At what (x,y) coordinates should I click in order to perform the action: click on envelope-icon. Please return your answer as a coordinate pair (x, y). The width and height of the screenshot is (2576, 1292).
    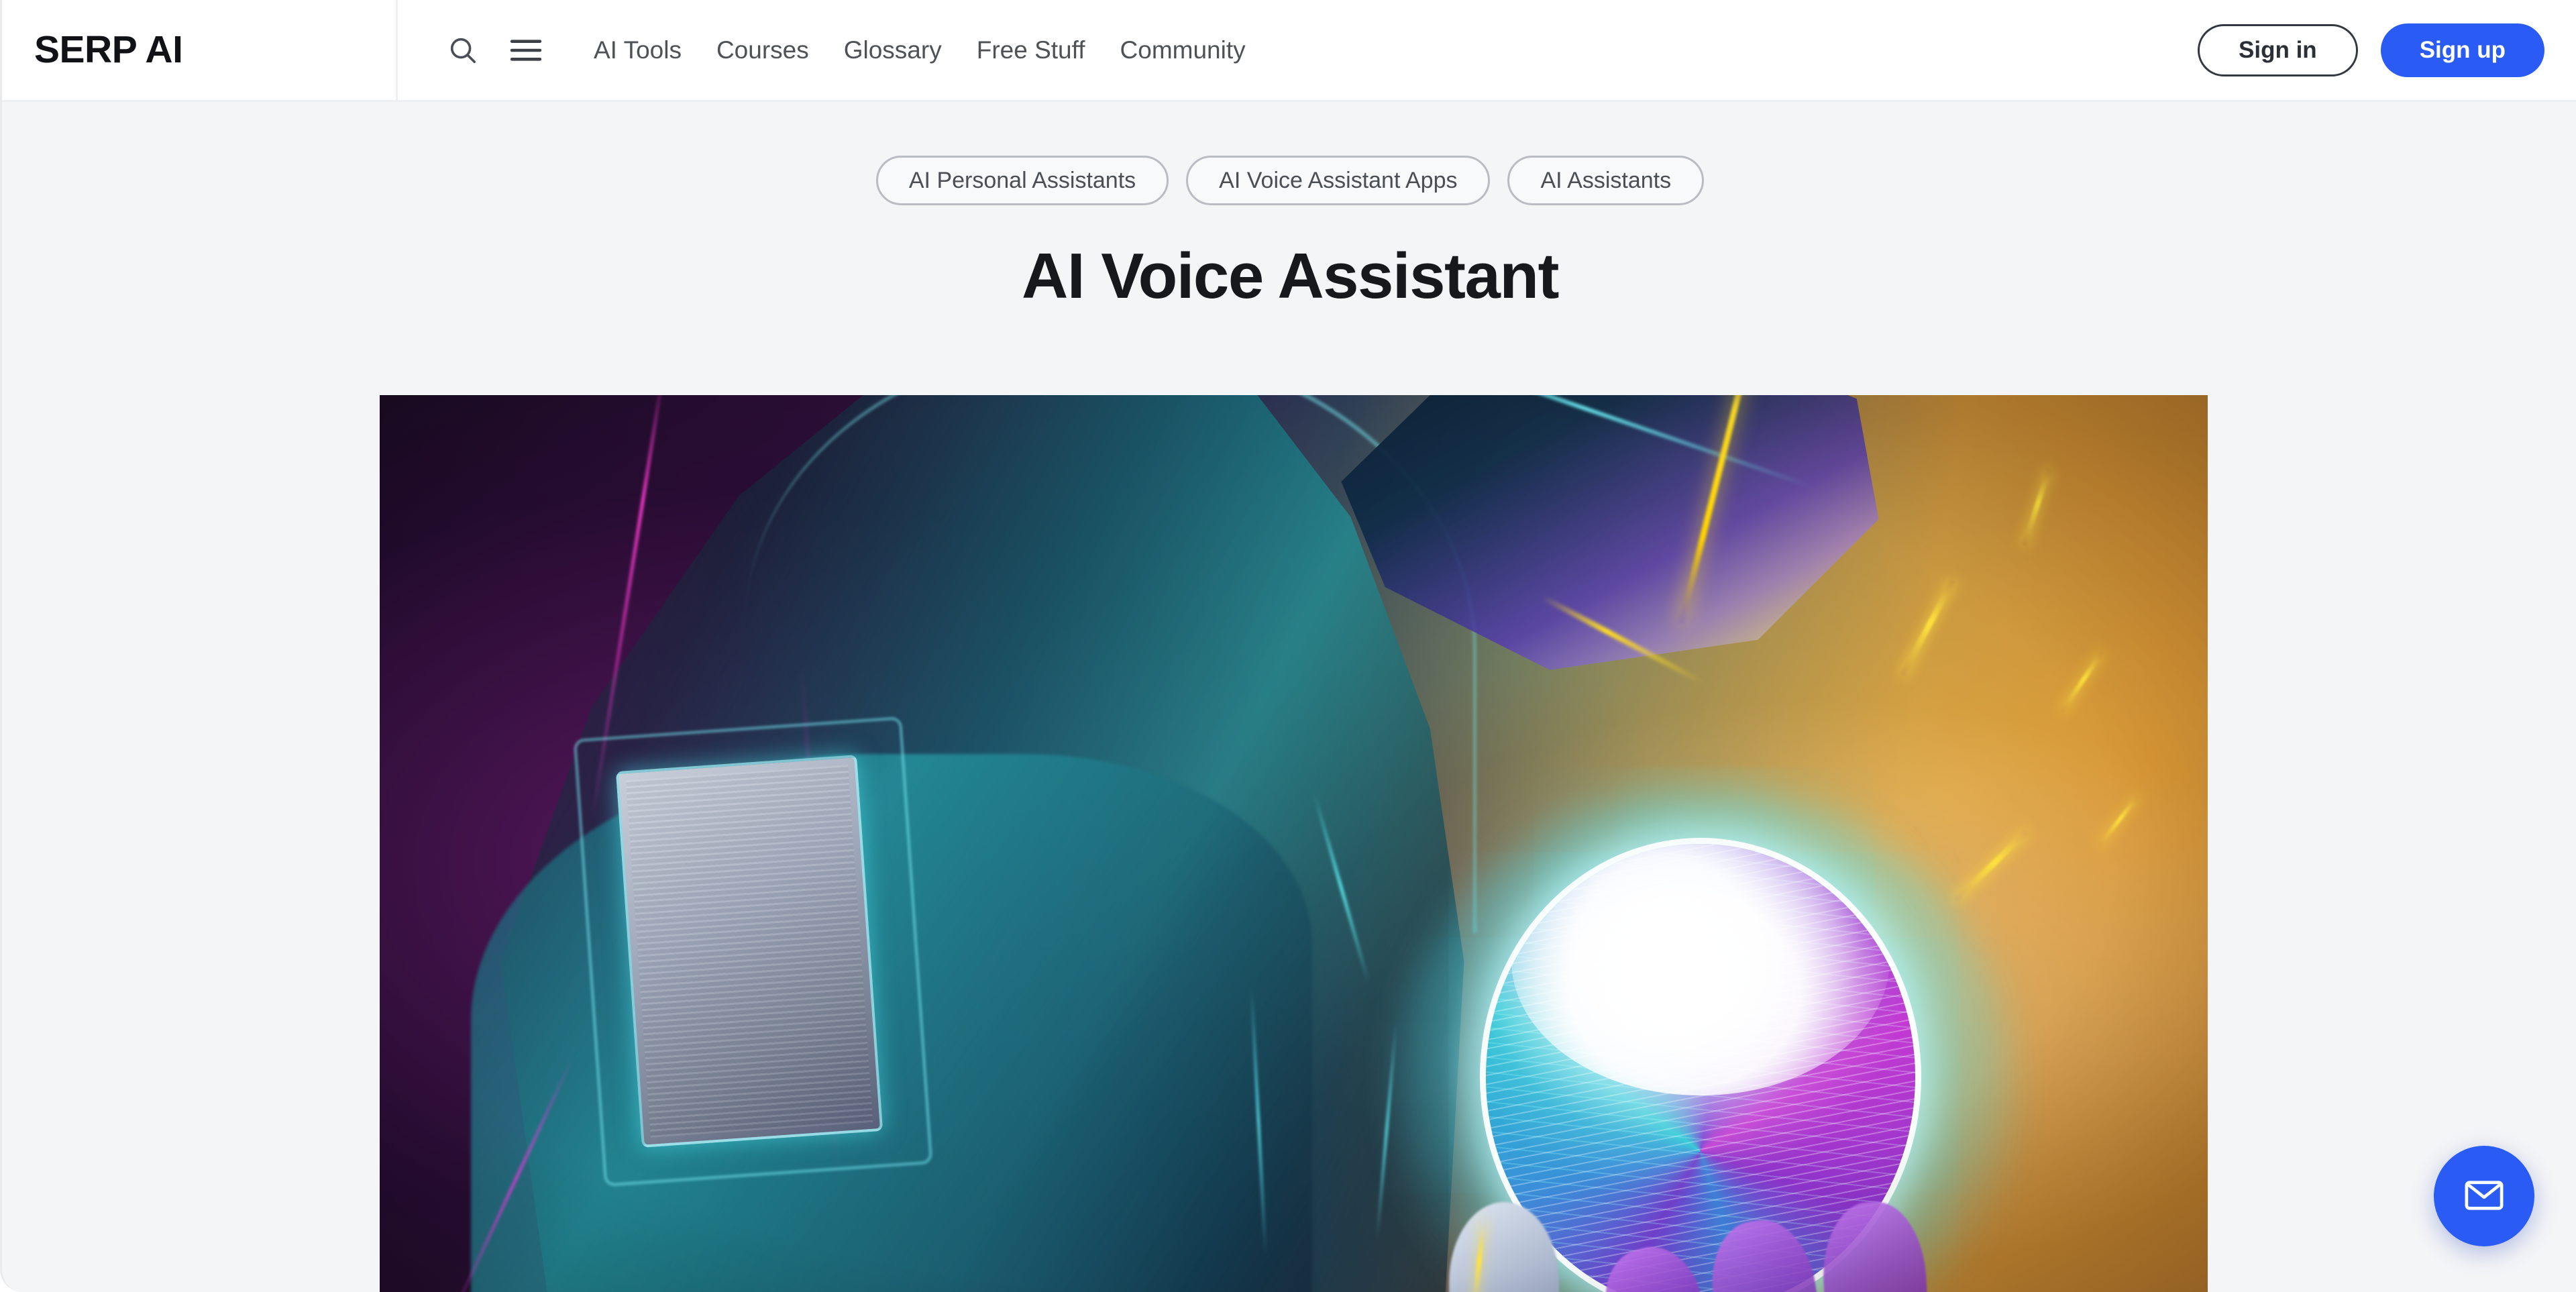
    Looking at the image, I should click on (2484, 1196).